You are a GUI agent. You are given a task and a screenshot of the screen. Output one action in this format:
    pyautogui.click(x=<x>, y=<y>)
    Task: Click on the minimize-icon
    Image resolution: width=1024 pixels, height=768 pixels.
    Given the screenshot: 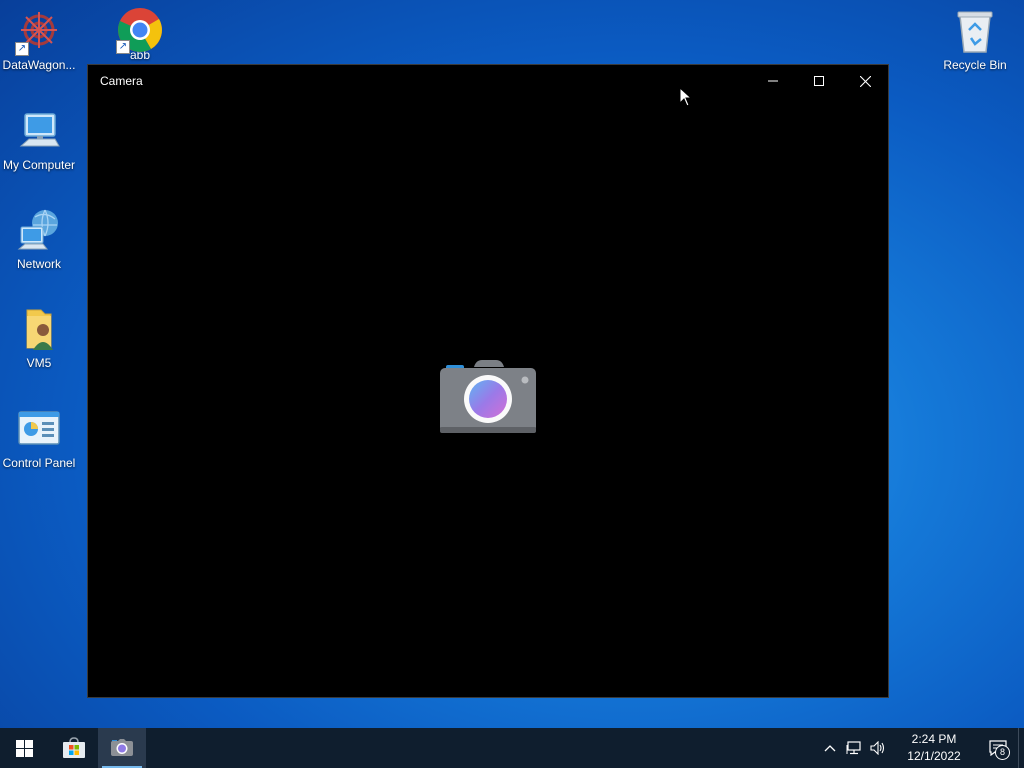 What is the action you would take?
    pyautogui.click(x=773, y=81)
    